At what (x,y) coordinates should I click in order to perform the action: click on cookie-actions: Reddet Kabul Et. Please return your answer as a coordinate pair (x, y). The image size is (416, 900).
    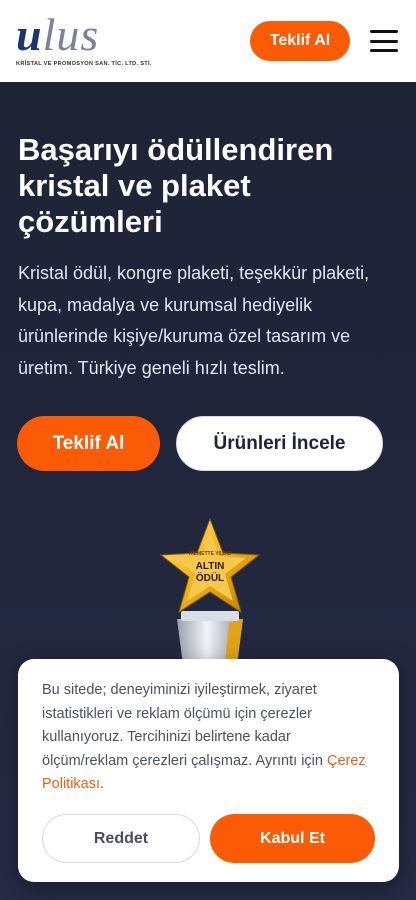
    Looking at the image, I should click on (208, 838).